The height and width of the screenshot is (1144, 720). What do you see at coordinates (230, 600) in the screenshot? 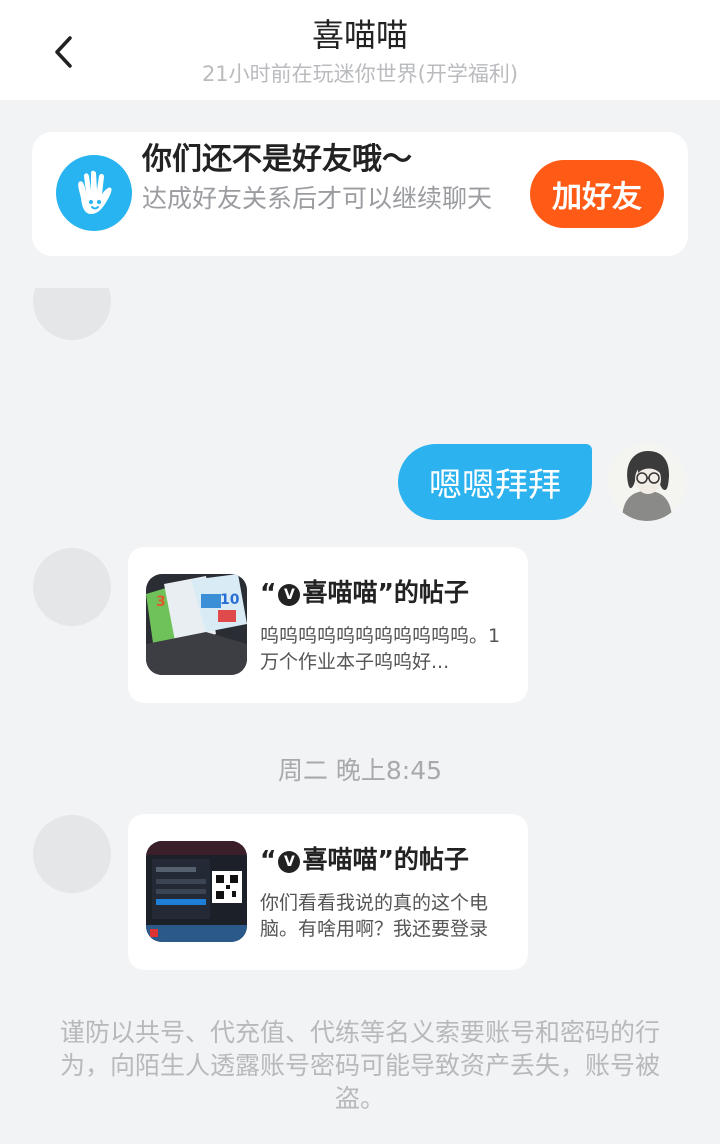
I see `svg-text: 10` at bounding box center [230, 600].